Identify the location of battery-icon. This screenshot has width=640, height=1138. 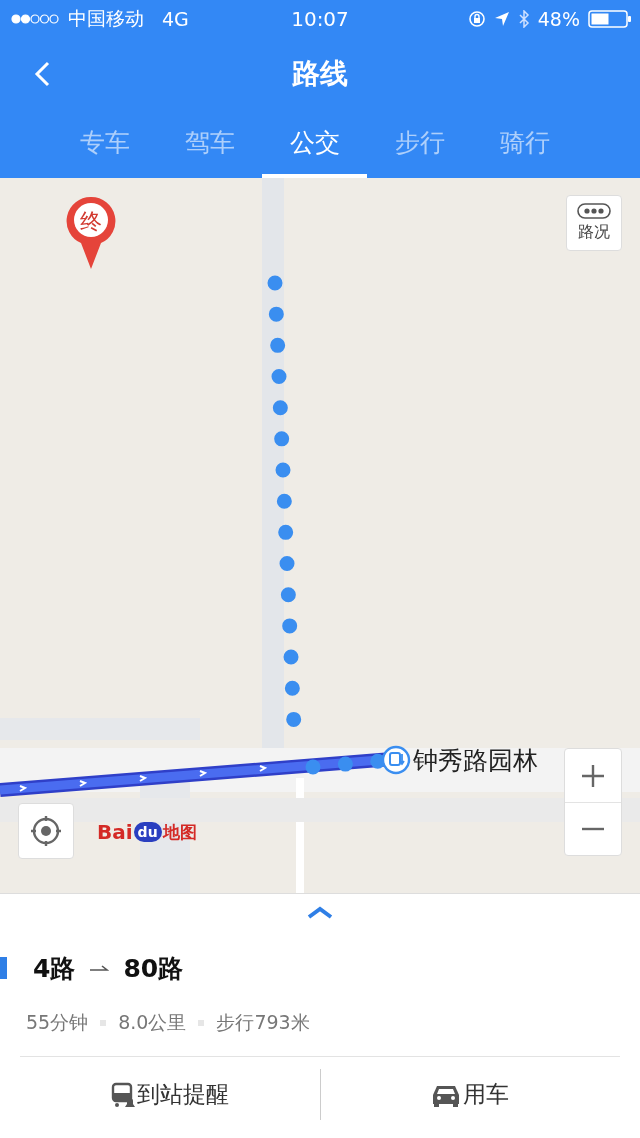
(610, 19).